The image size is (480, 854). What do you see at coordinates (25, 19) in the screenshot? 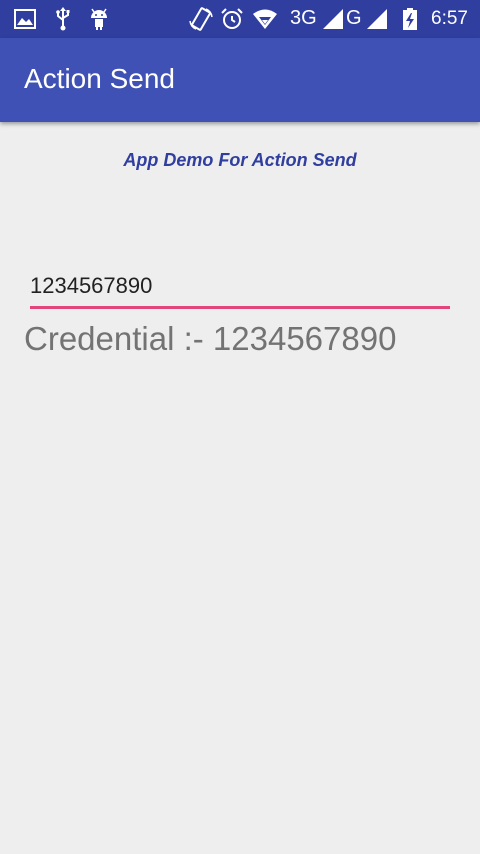
I see `image-icon` at bounding box center [25, 19].